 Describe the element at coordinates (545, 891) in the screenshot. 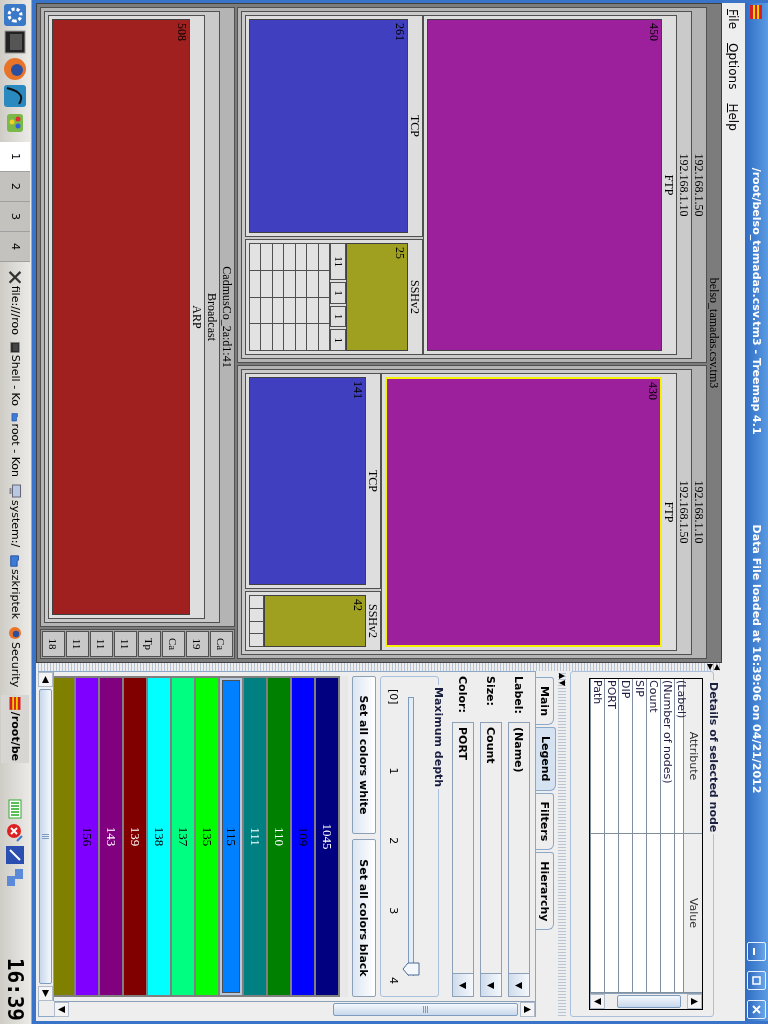

I see `tab: Hierarchy` at that location.